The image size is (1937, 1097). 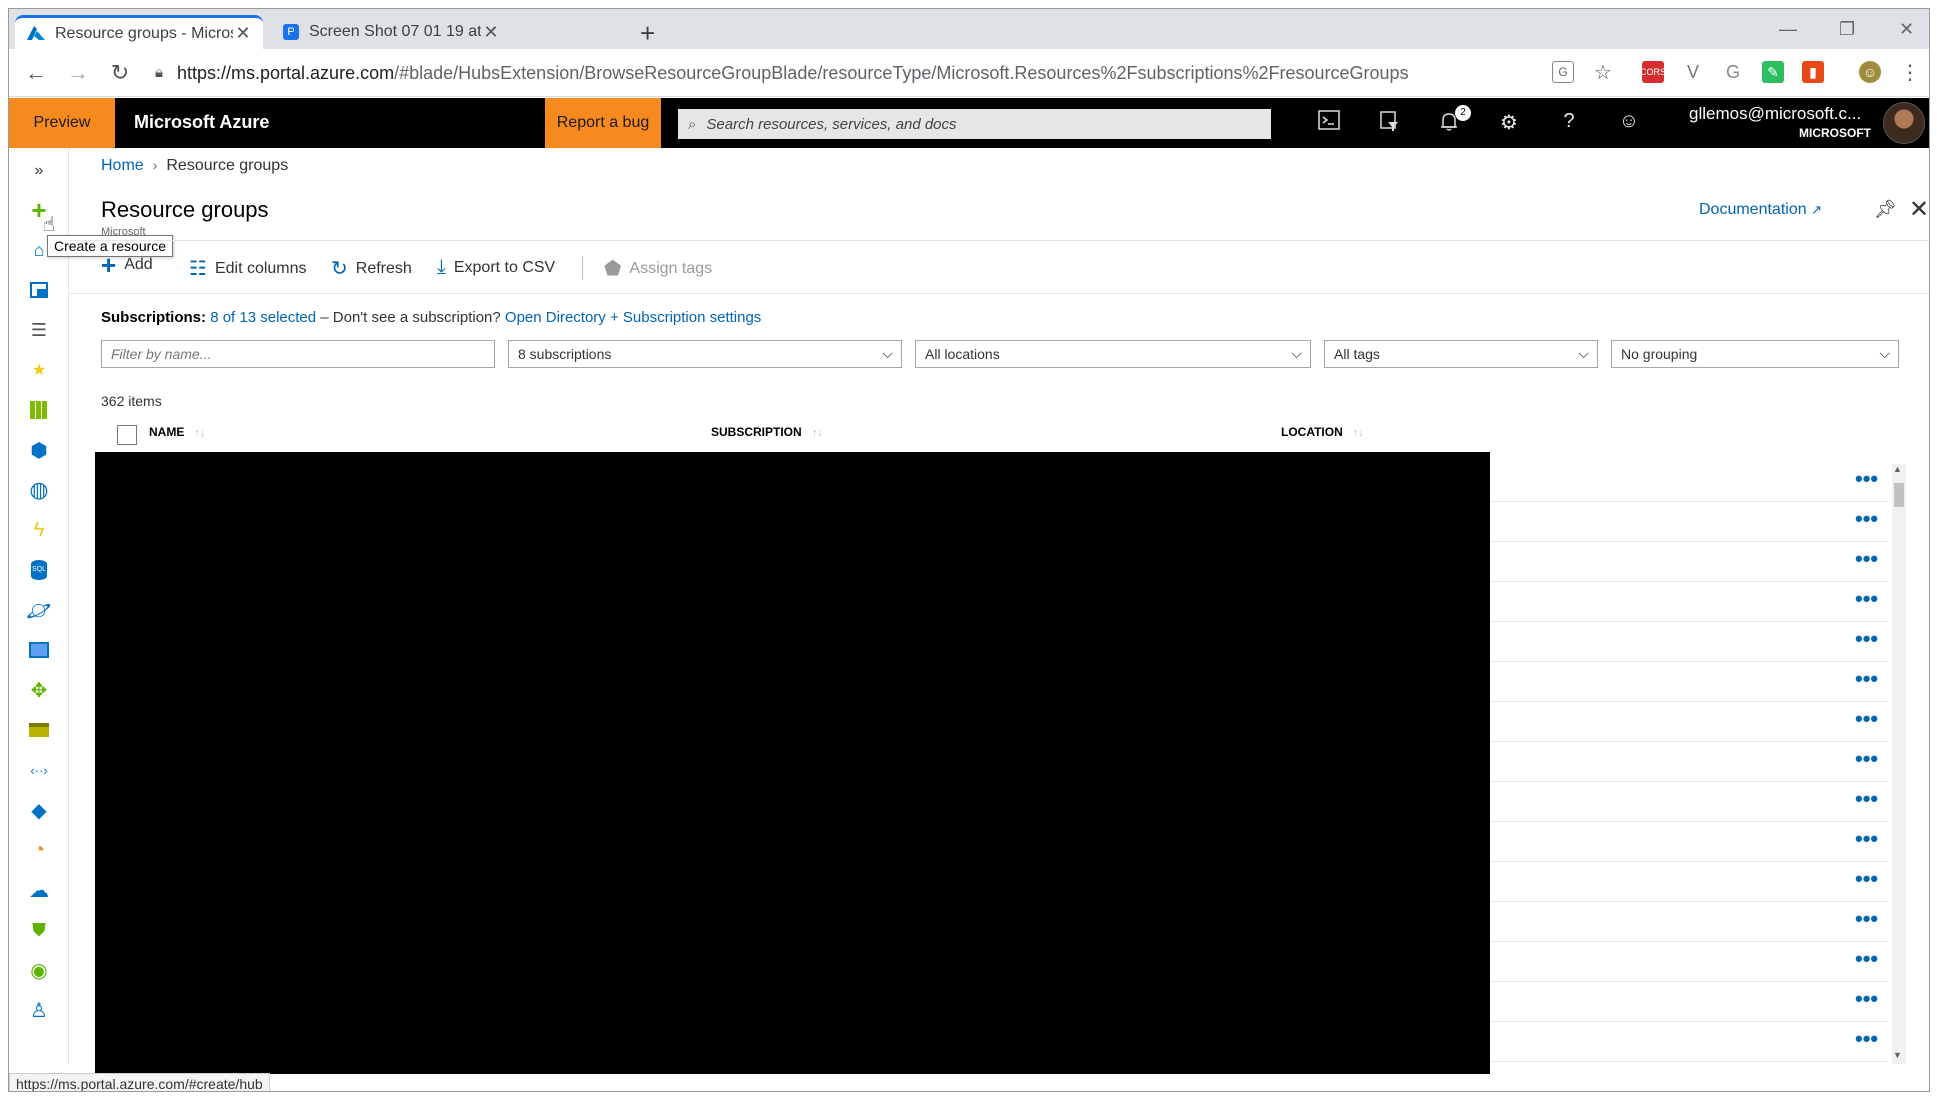 I want to click on cloud-shell-icon, so click(x=1329, y=123).